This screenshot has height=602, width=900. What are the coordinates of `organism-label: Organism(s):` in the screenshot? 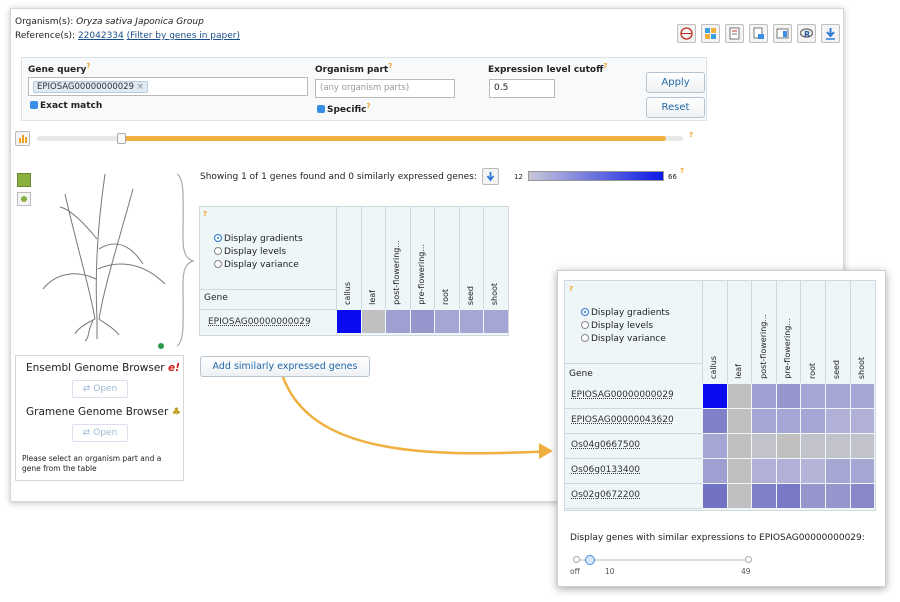 It's located at (44, 22).